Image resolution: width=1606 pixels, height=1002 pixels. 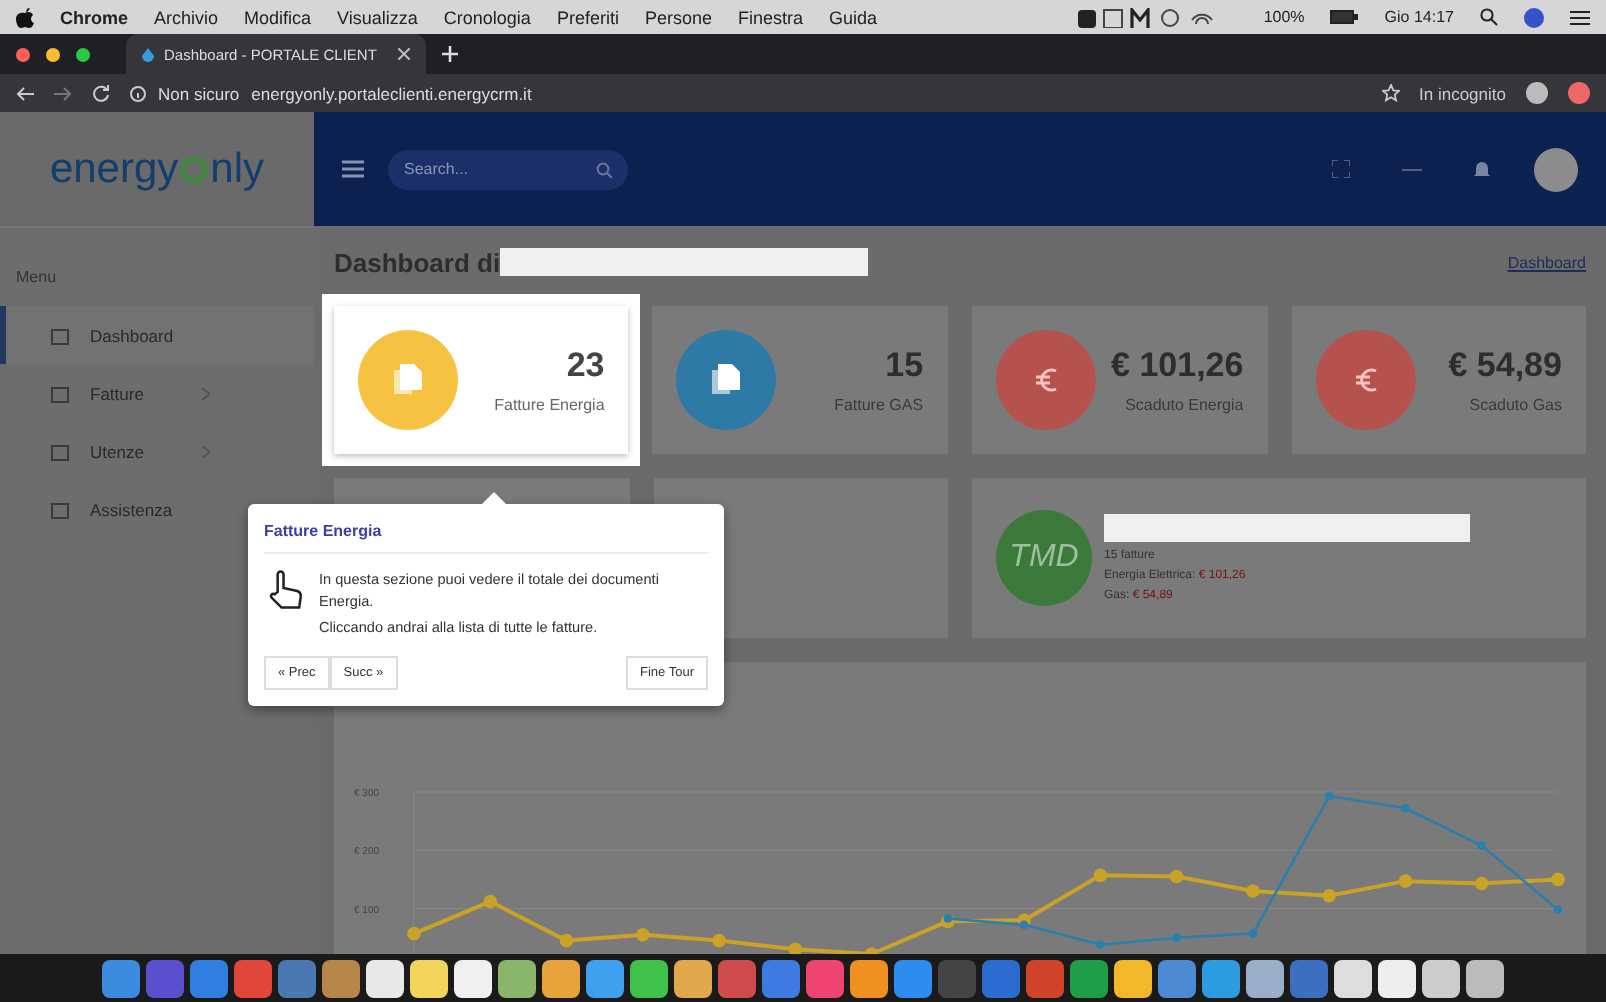 What do you see at coordinates (904, 366) in the screenshot?
I see `stat-value: 15` at bounding box center [904, 366].